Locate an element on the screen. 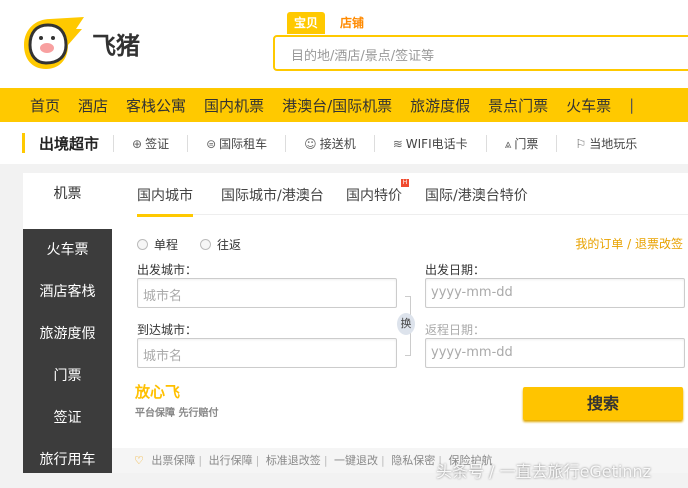 Image resolution: width=688 pixels, height=488 pixels. search-button: 搜索 is located at coordinates (603, 403).